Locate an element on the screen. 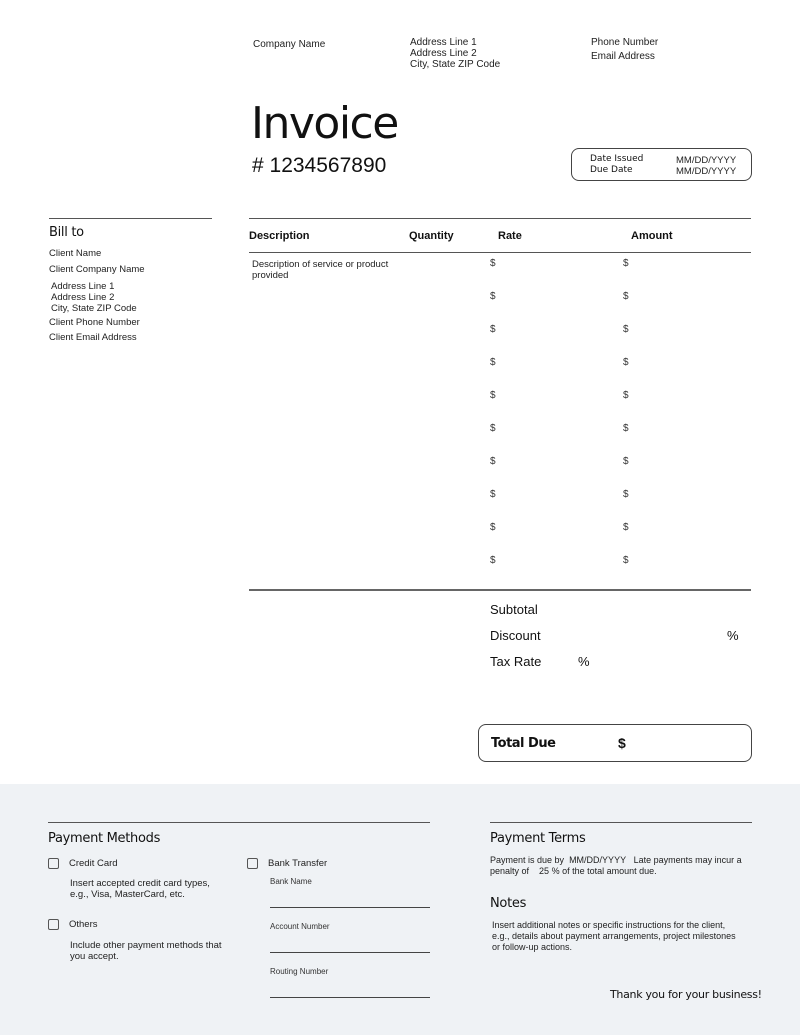 This screenshot has width=800, height=1035. table-header-divider is located at coordinates (500, 252).